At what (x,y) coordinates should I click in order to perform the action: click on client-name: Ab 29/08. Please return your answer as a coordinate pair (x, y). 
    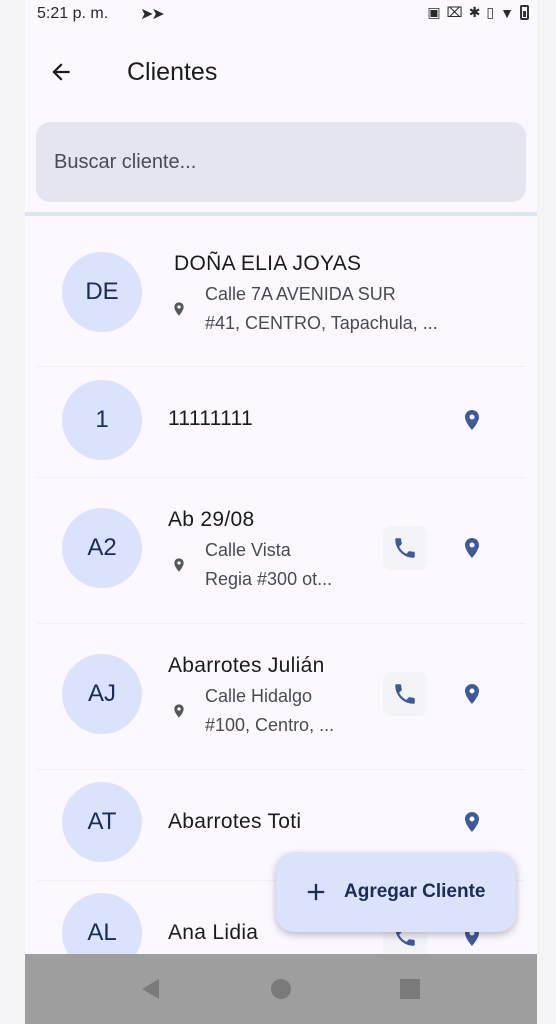
    Looking at the image, I should click on (211, 519).